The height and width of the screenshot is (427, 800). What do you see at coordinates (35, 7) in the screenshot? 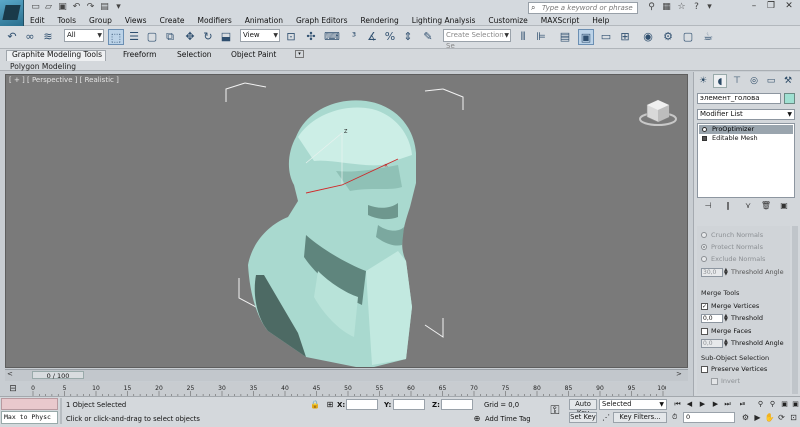
I see `new-file-icon: ▭` at bounding box center [35, 7].